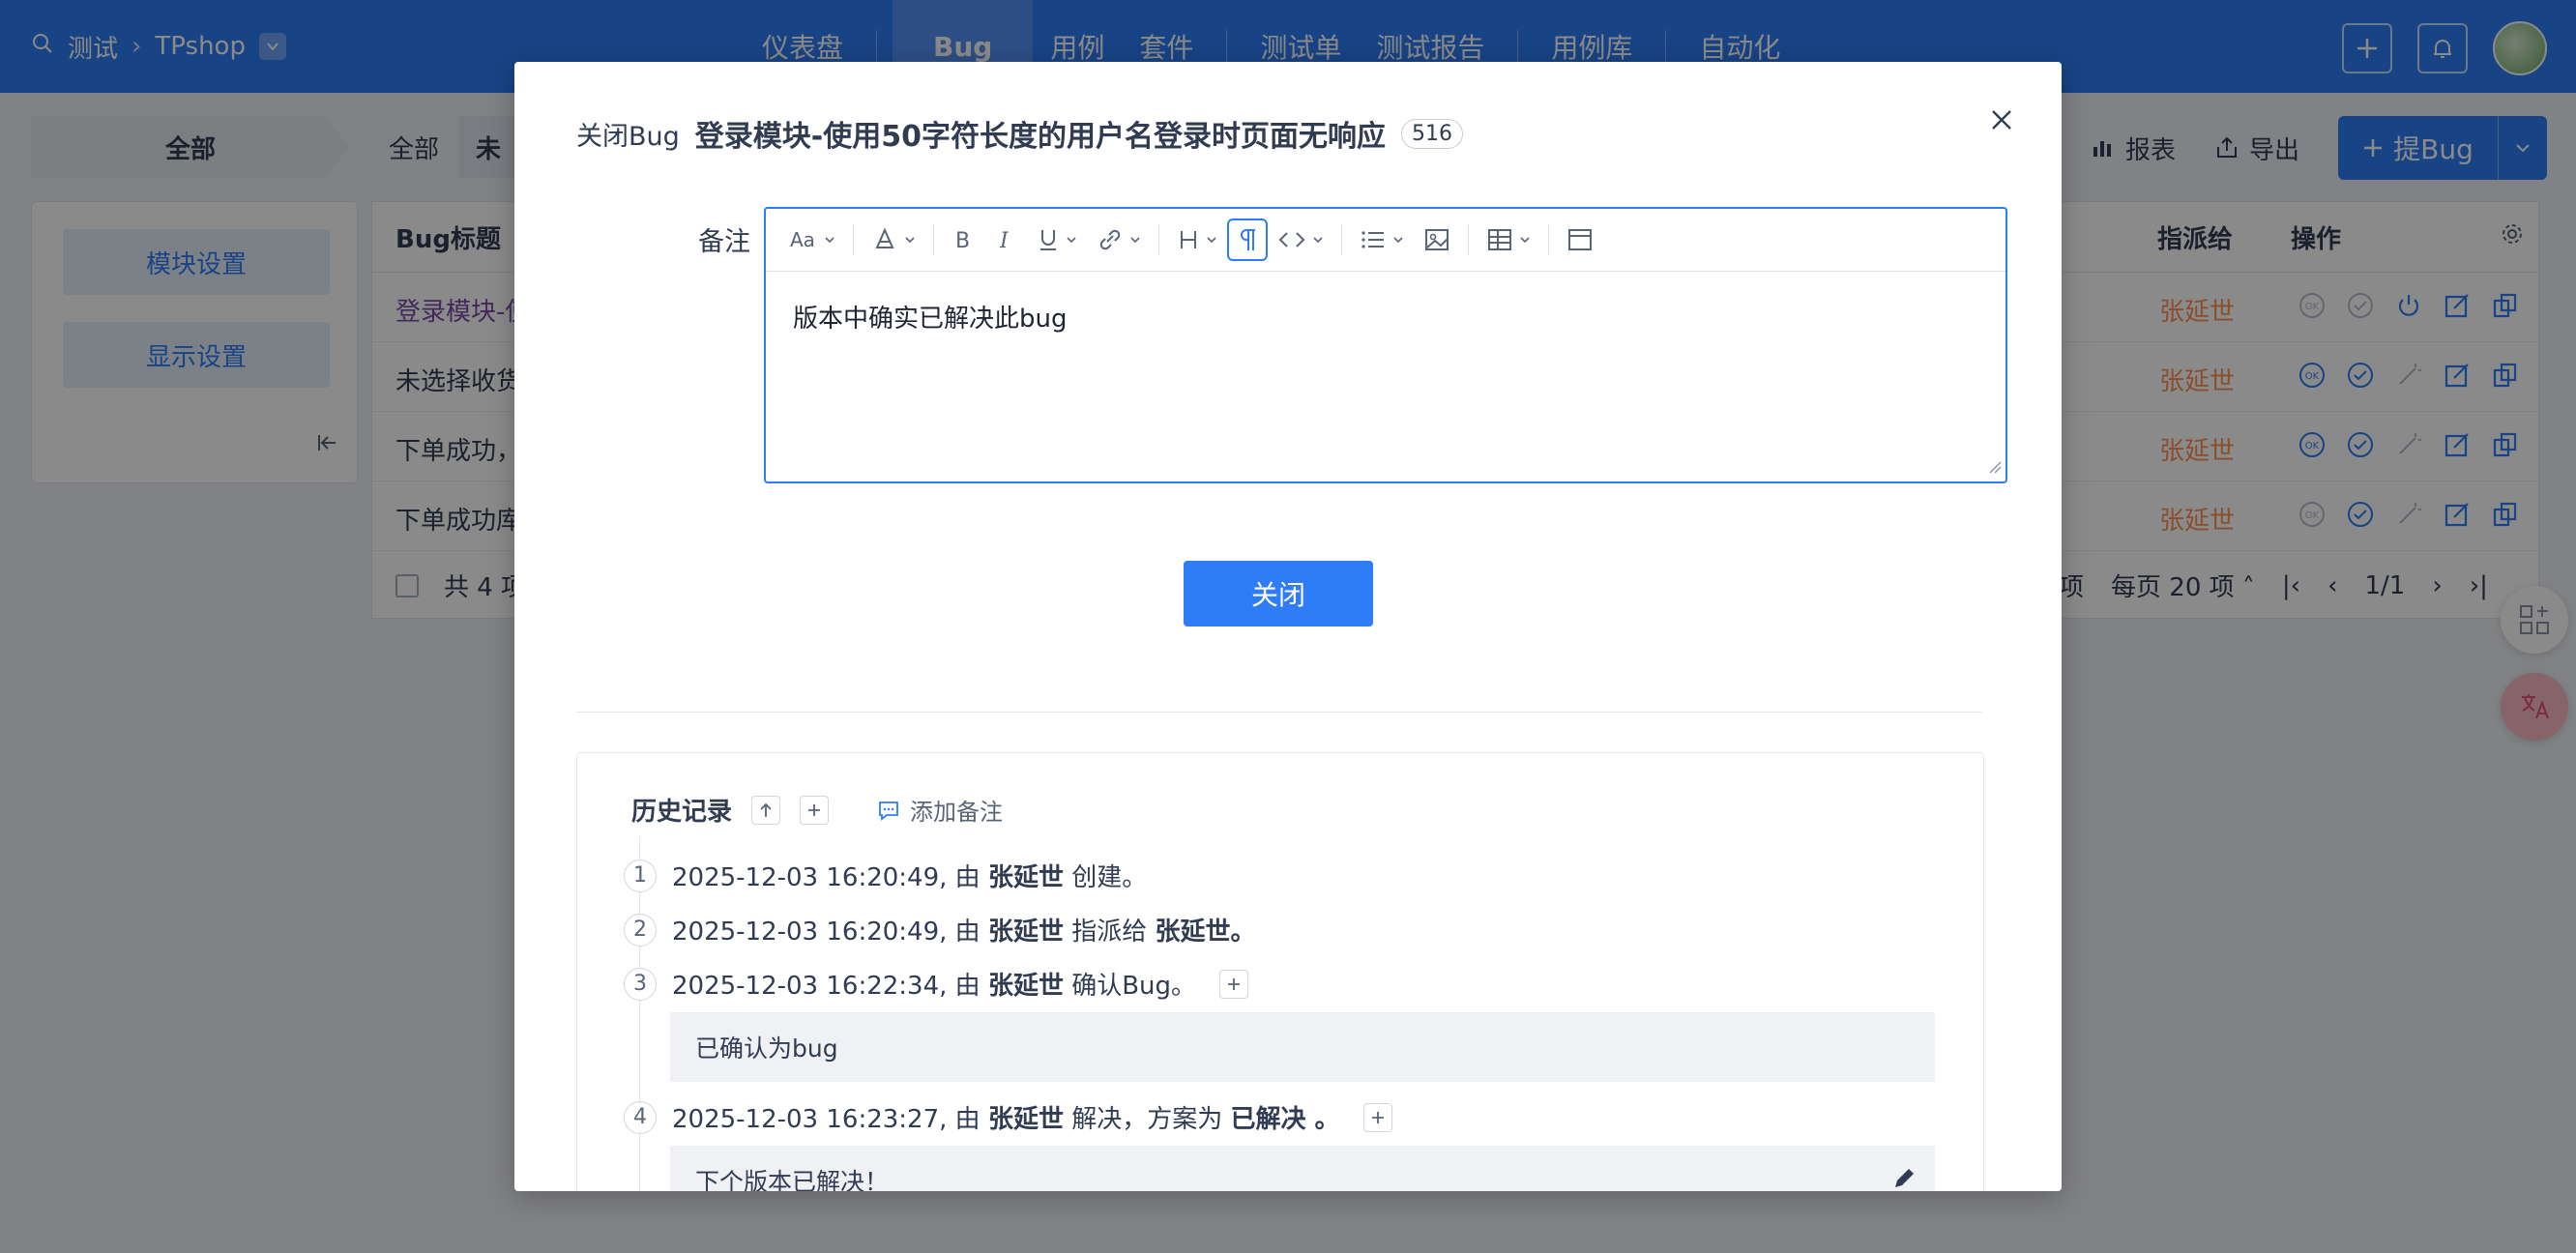 The height and width of the screenshot is (1253, 2576). Describe the element at coordinates (1109, 932) in the screenshot. I see `entry-action: 指派给` at that location.